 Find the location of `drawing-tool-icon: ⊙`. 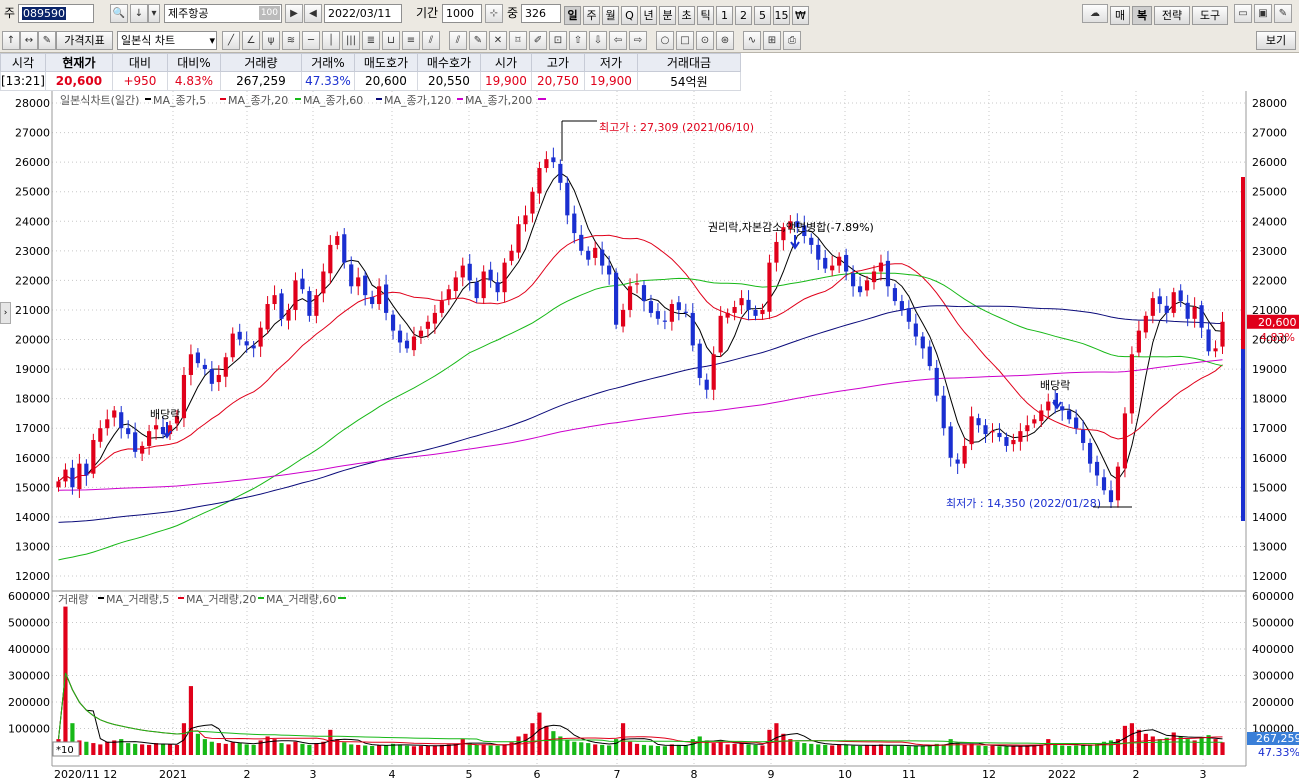

drawing-tool-icon: ⊙ is located at coordinates (705, 40).